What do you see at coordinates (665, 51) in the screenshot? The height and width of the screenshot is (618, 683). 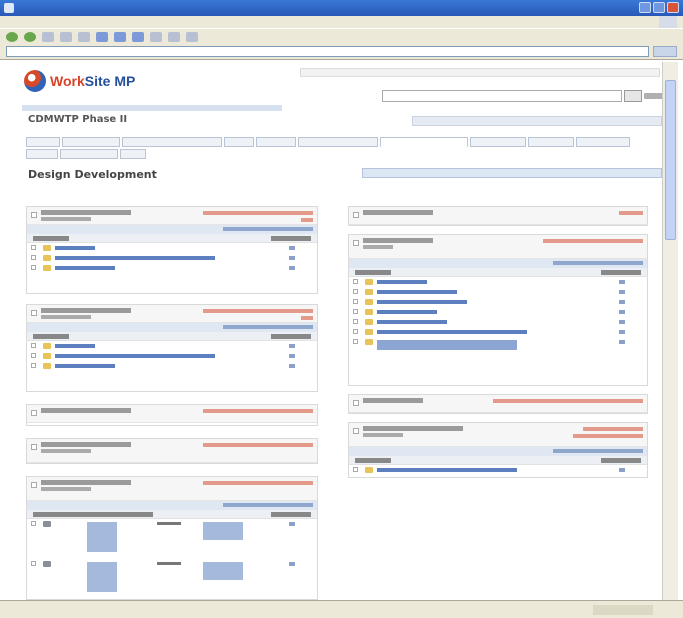 I see `go-button` at bounding box center [665, 51].